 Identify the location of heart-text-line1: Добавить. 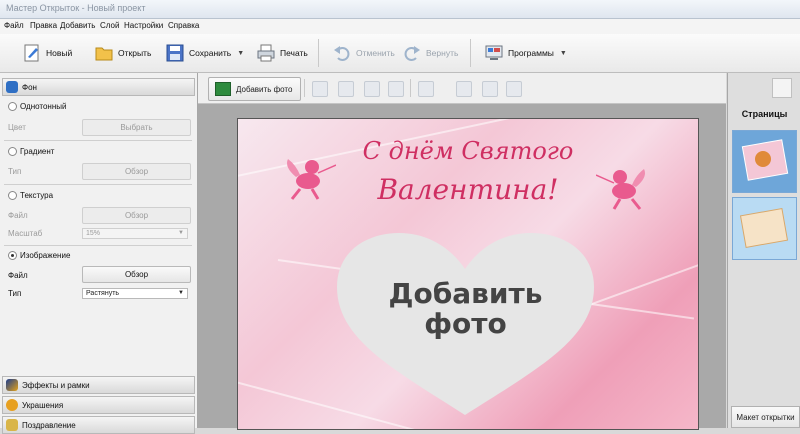
(465, 293).